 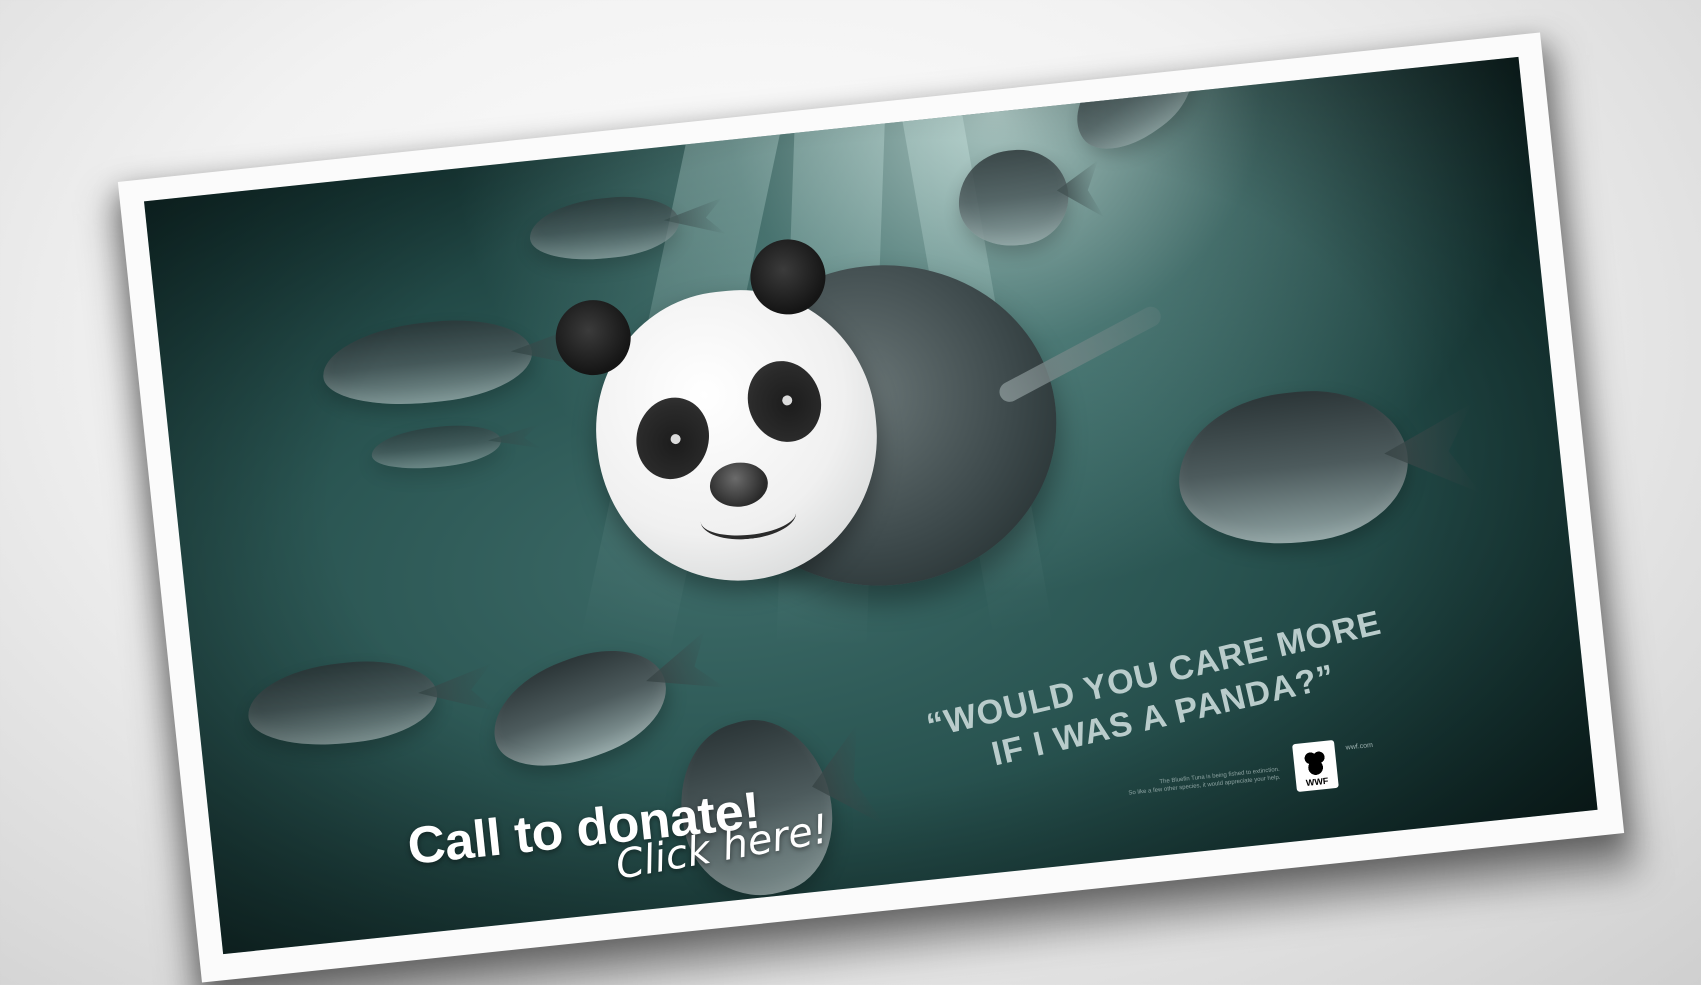 What do you see at coordinates (784, 401) in the screenshot?
I see `panda-eye-right` at bounding box center [784, 401].